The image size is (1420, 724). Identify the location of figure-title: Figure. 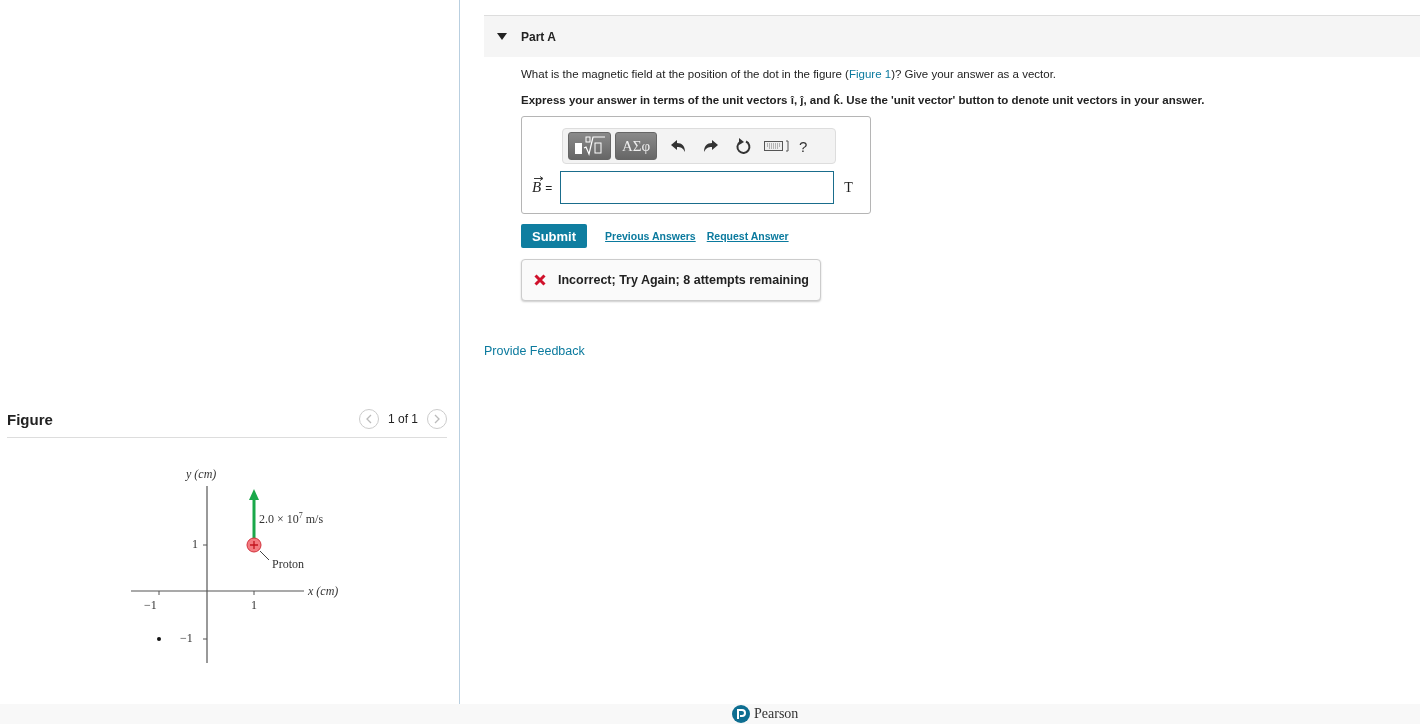
(30, 419).